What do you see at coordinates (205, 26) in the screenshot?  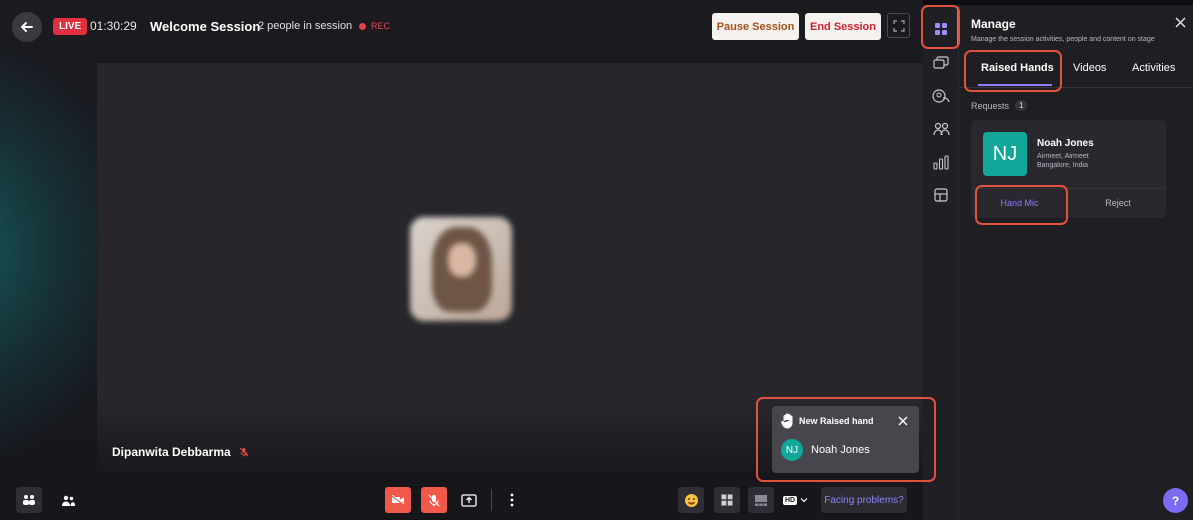 I see `session-title: Welcome Session` at bounding box center [205, 26].